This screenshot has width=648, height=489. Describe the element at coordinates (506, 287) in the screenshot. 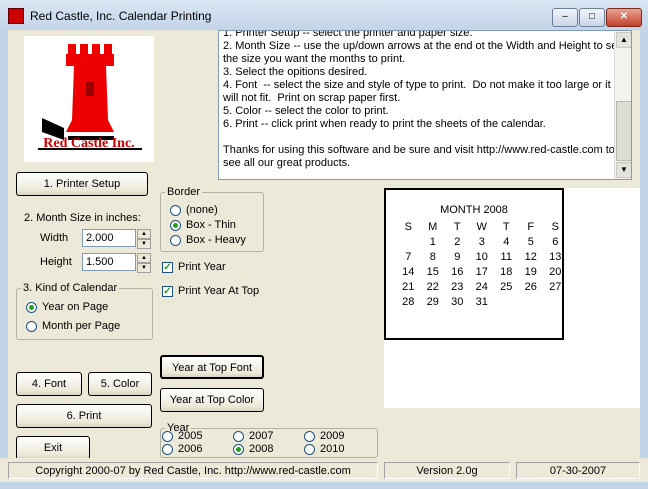

I see `calendar-day: 25` at that location.